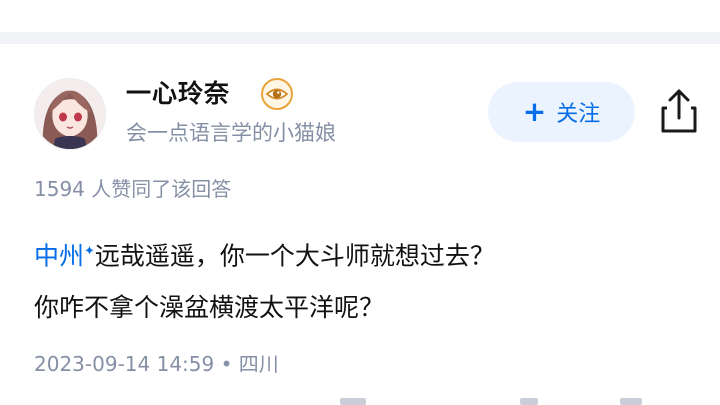 This screenshot has width=720, height=405. I want to click on action-bar-peek, so click(510, 401).